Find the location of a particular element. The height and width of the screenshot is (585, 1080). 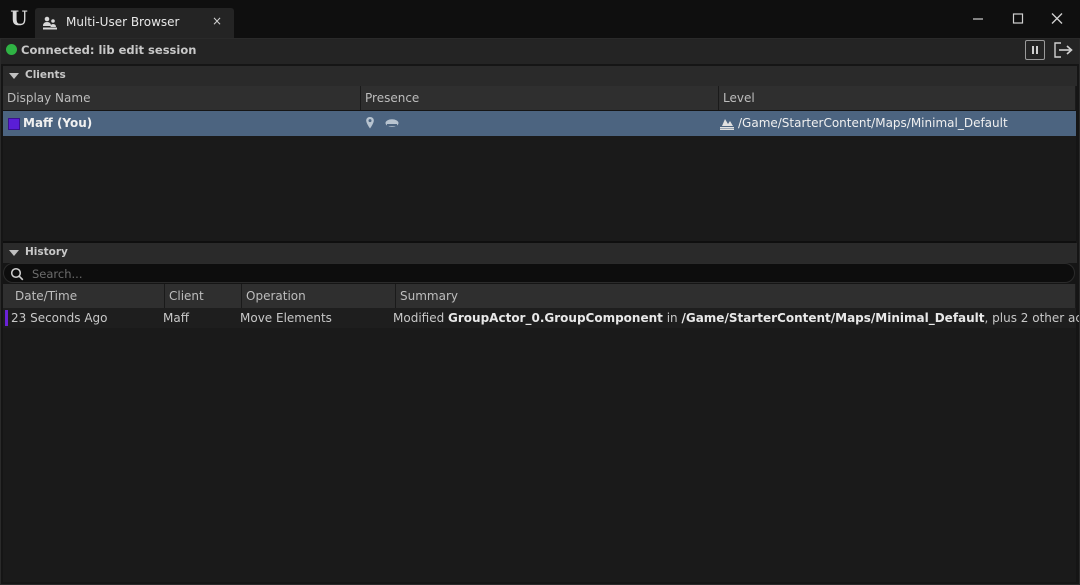

exit-session-icon is located at coordinates (1063, 50).